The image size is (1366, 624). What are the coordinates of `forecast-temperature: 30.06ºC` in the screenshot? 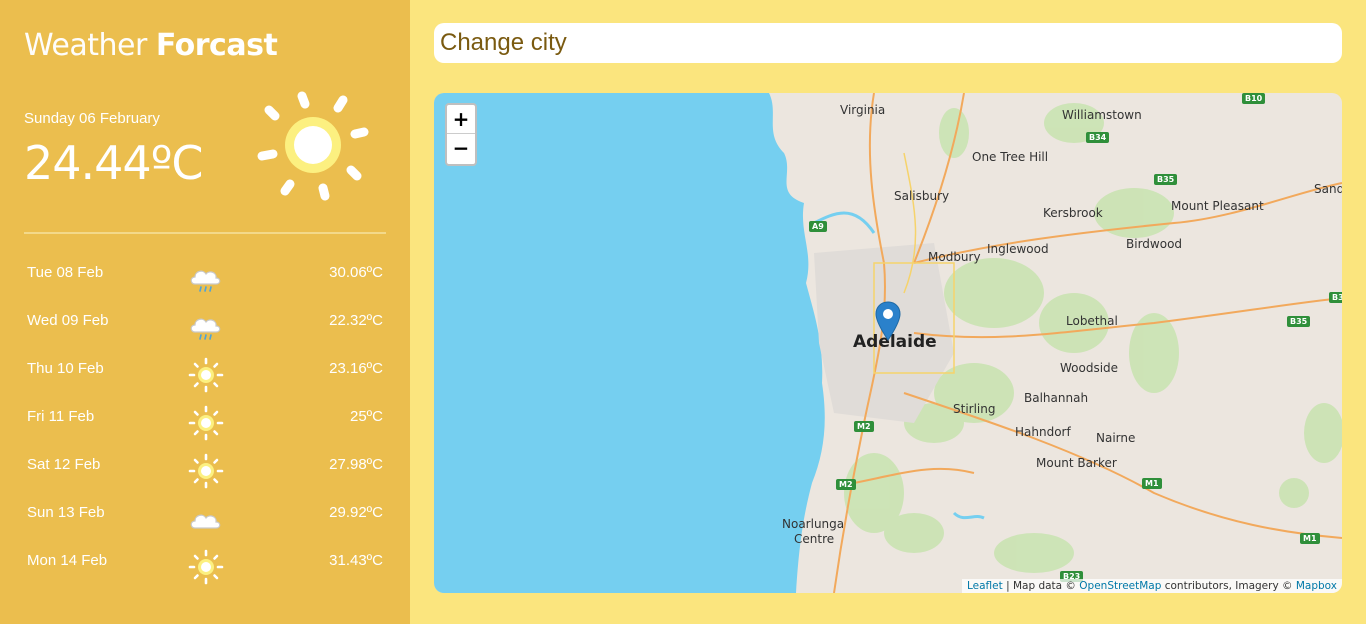 It's located at (356, 272).